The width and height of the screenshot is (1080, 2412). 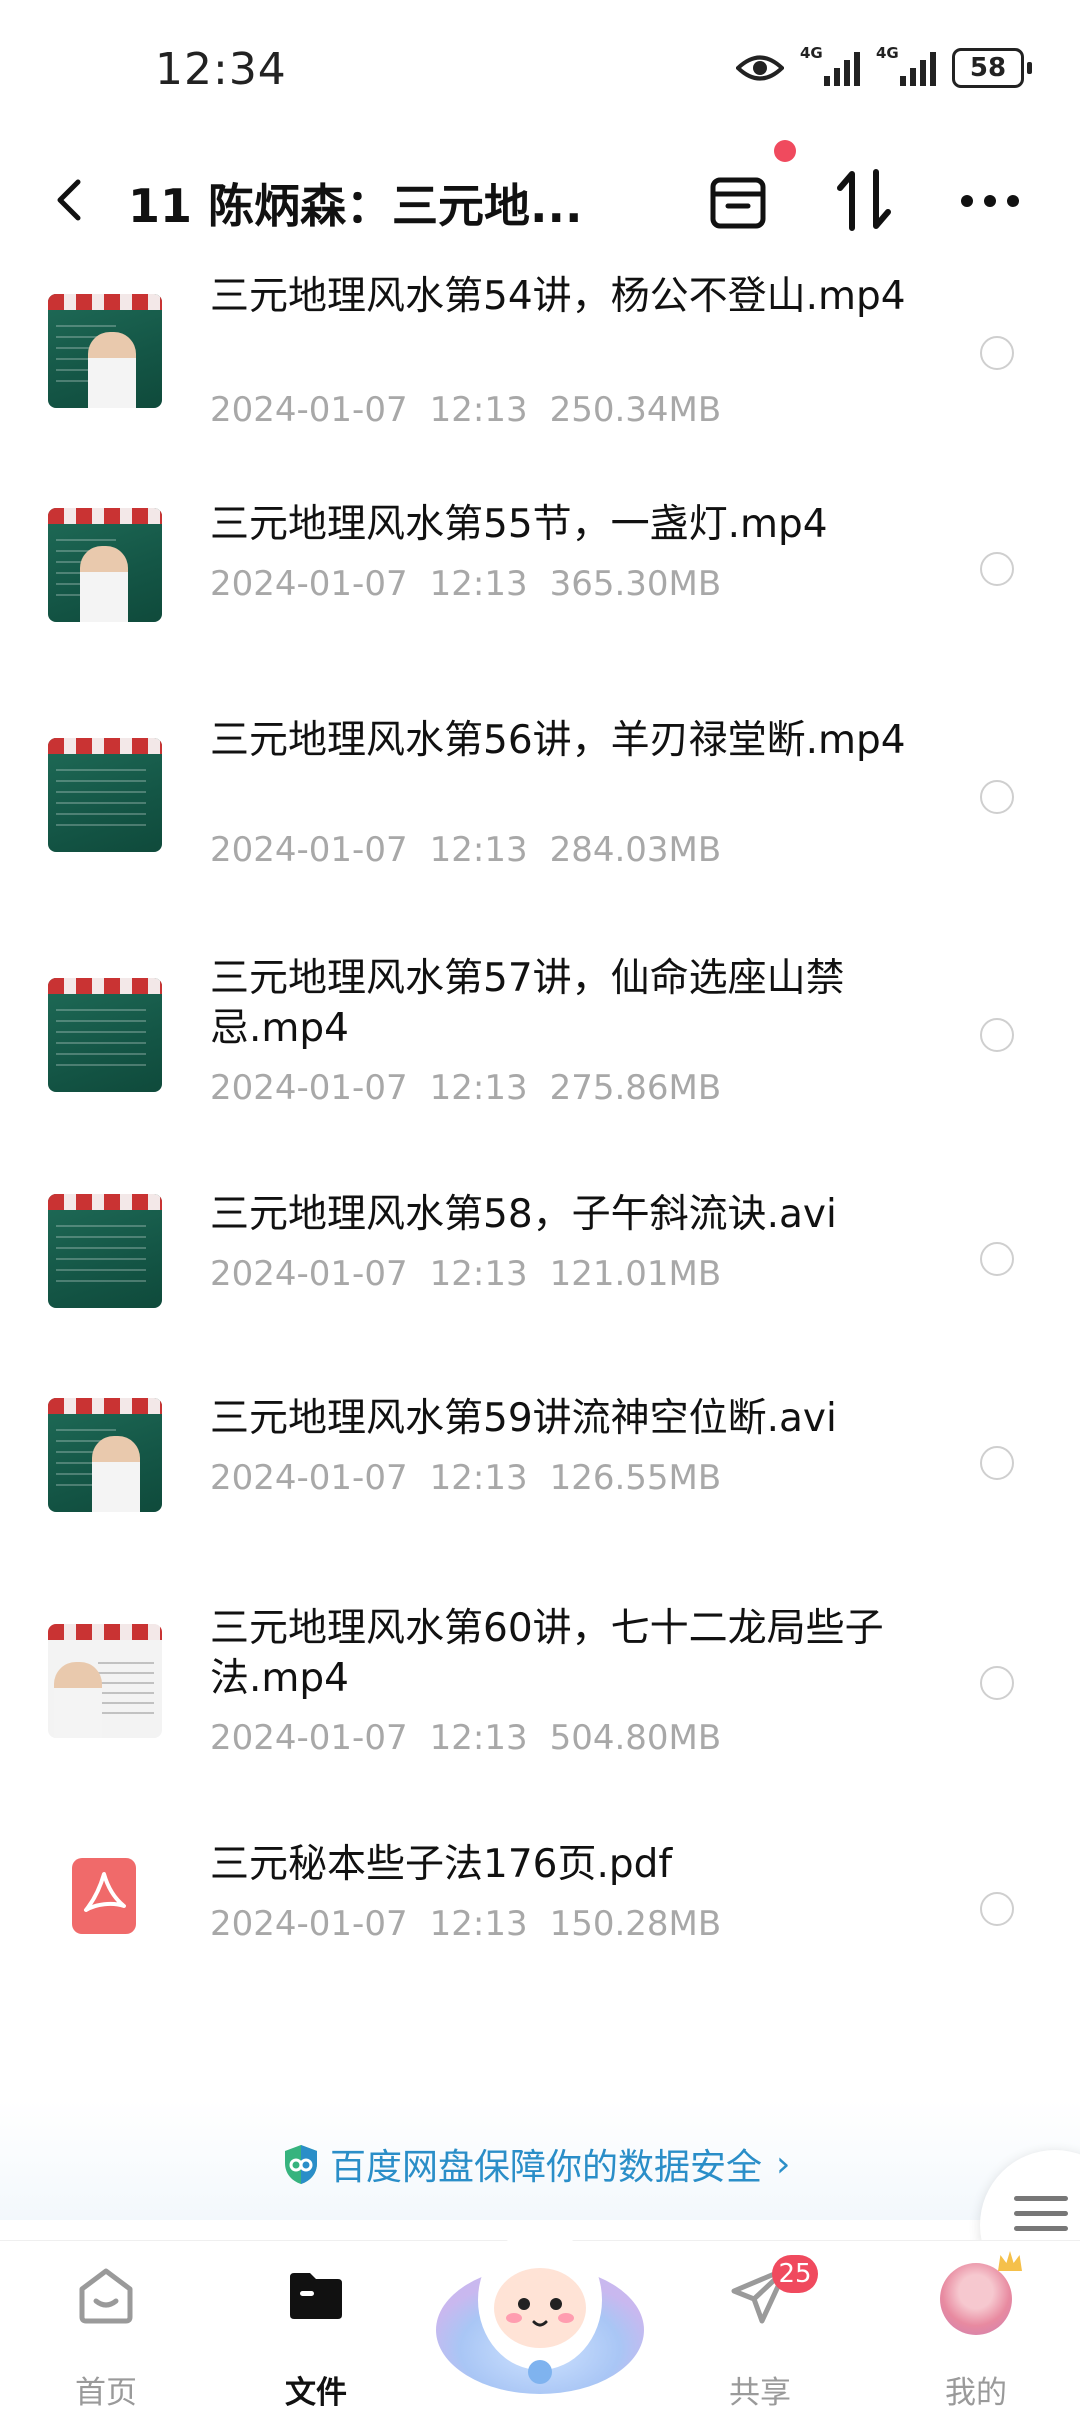 I want to click on file-meta: 2024-01-07 12:13 150.28MB, so click(x=466, y=1924).